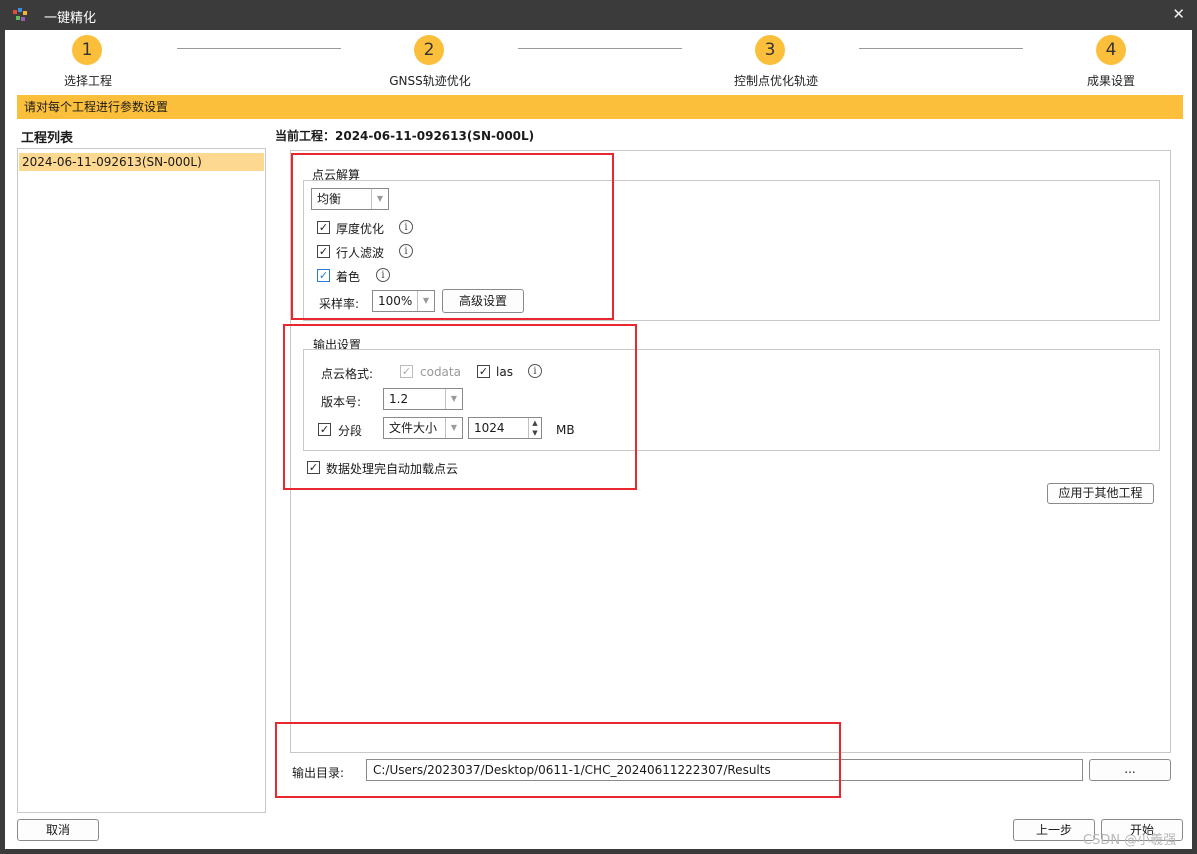  What do you see at coordinates (430, 81) in the screenshot?
I see `step-2-label: GNSS轨迹优化` at bounding box center [430, 81].